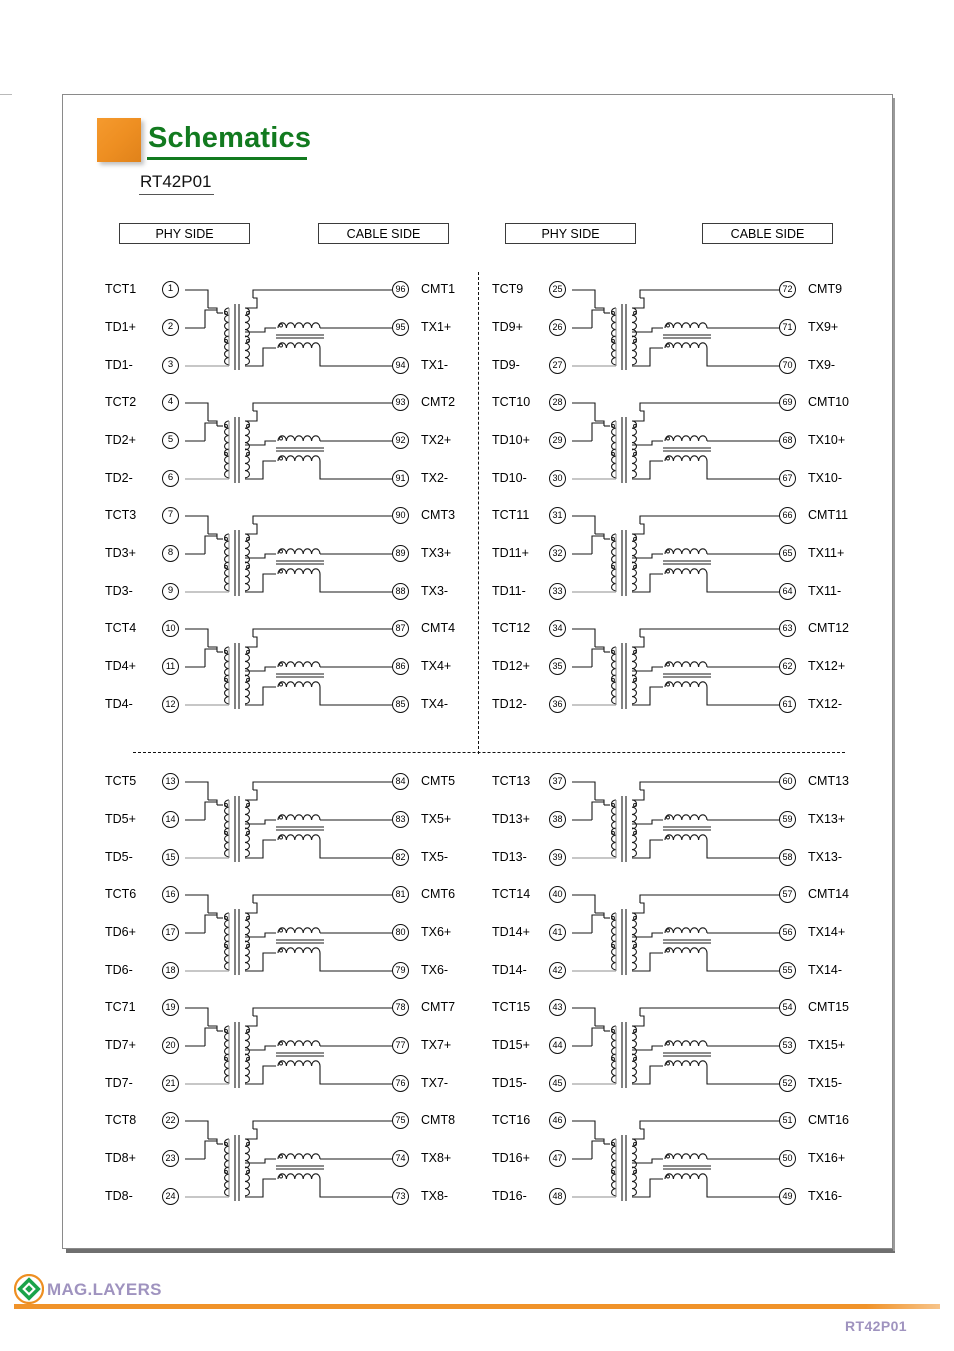 Image resolution: width=954 pixels, height=1351 pixels. I want to click on phy-pin-label: TD7+, so click(120, 1045).